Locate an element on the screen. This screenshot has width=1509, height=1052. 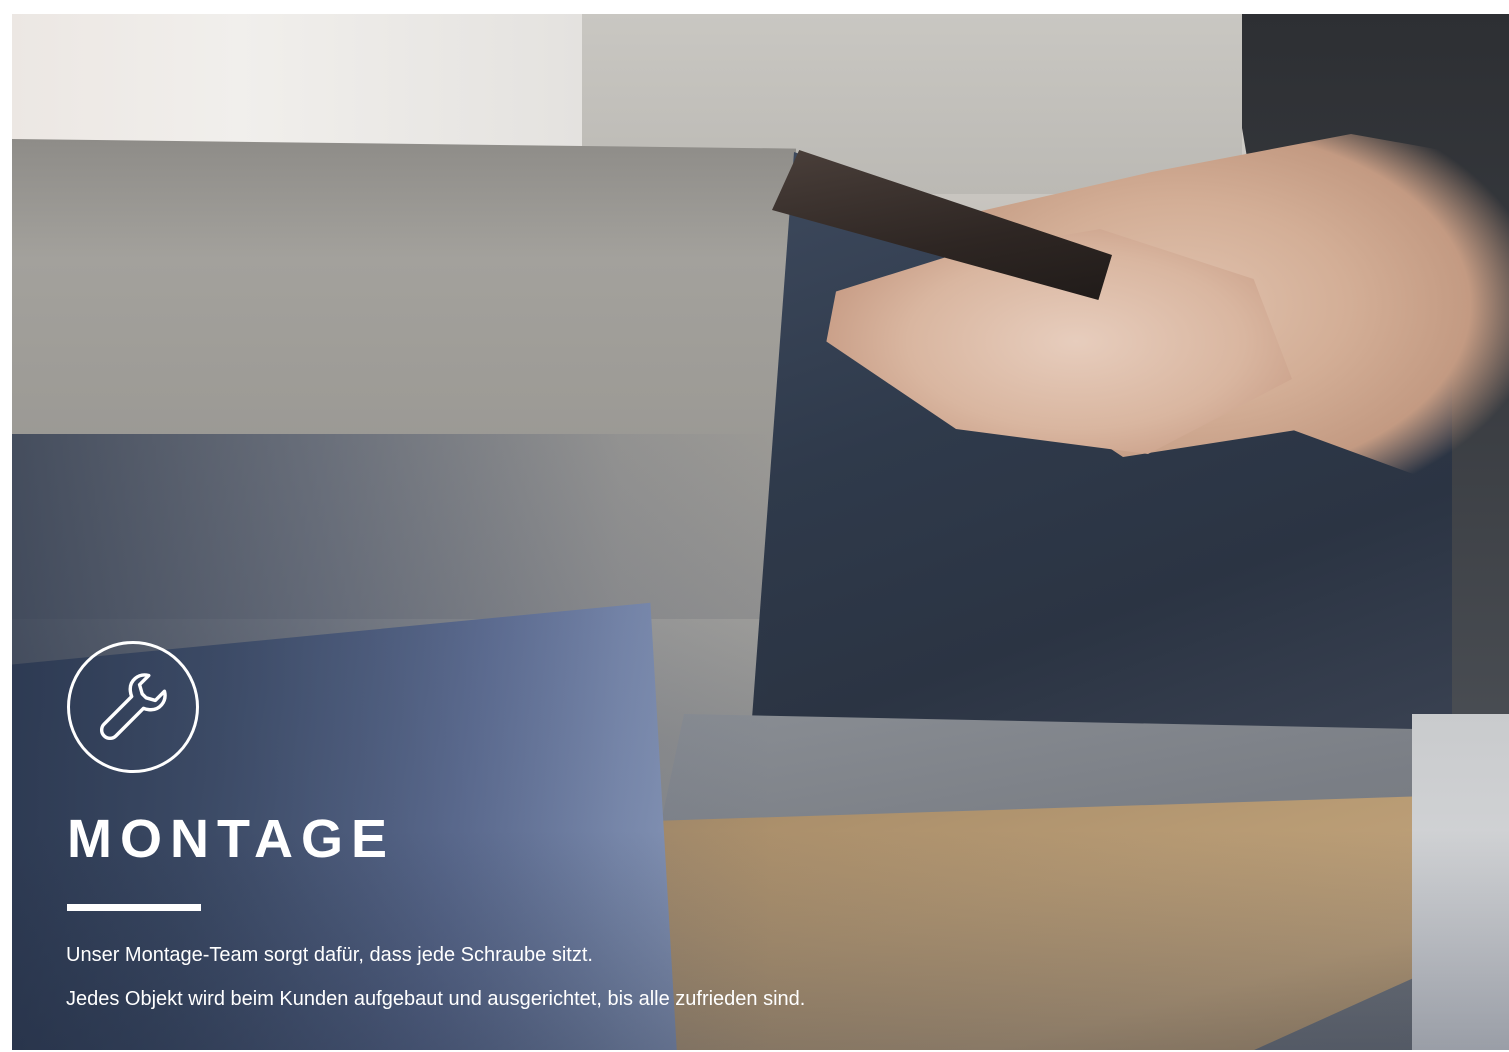
section-title: MONTAGE is located at coordinates (231, 839).